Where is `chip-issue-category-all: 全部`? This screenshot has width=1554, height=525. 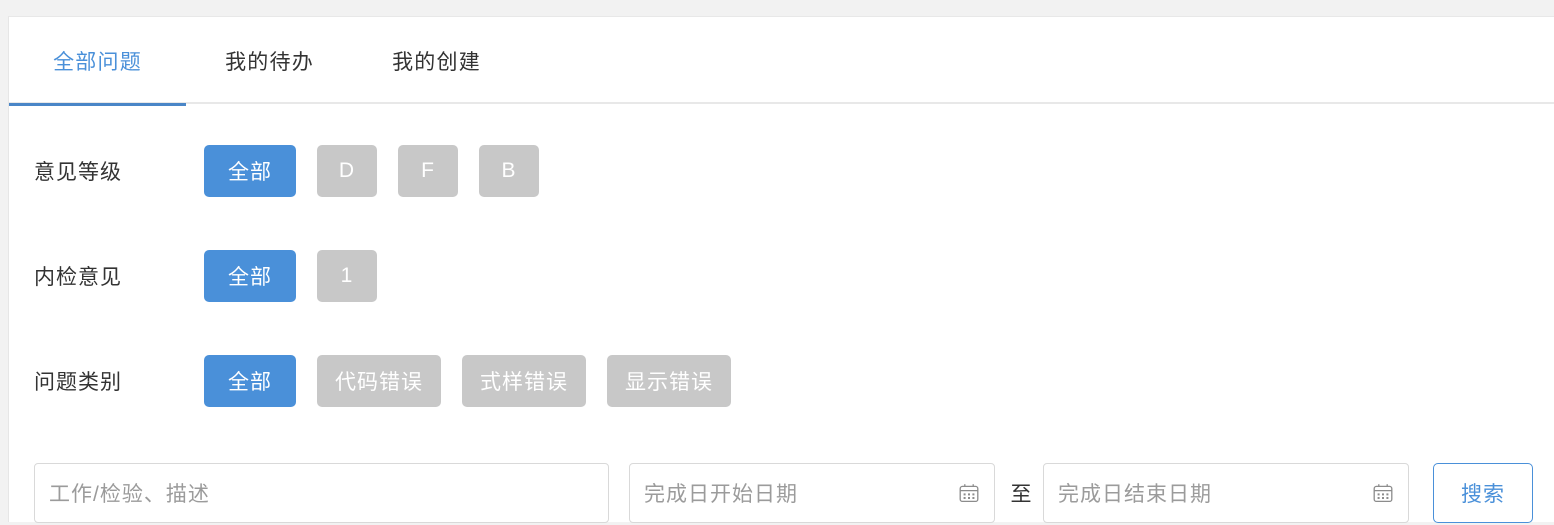
chip-issue-category-all: 全部 is located at coordinates (250, 381).